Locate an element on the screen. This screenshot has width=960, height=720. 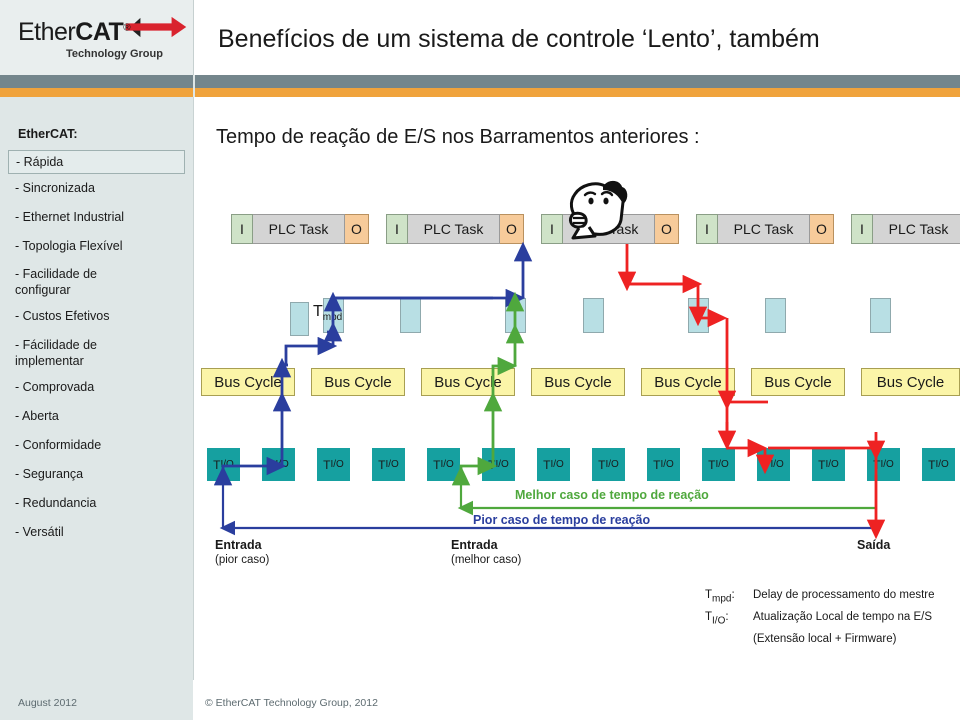
sidebar-item-label: - Topologia Flexível is located at coordinates (69, 246).